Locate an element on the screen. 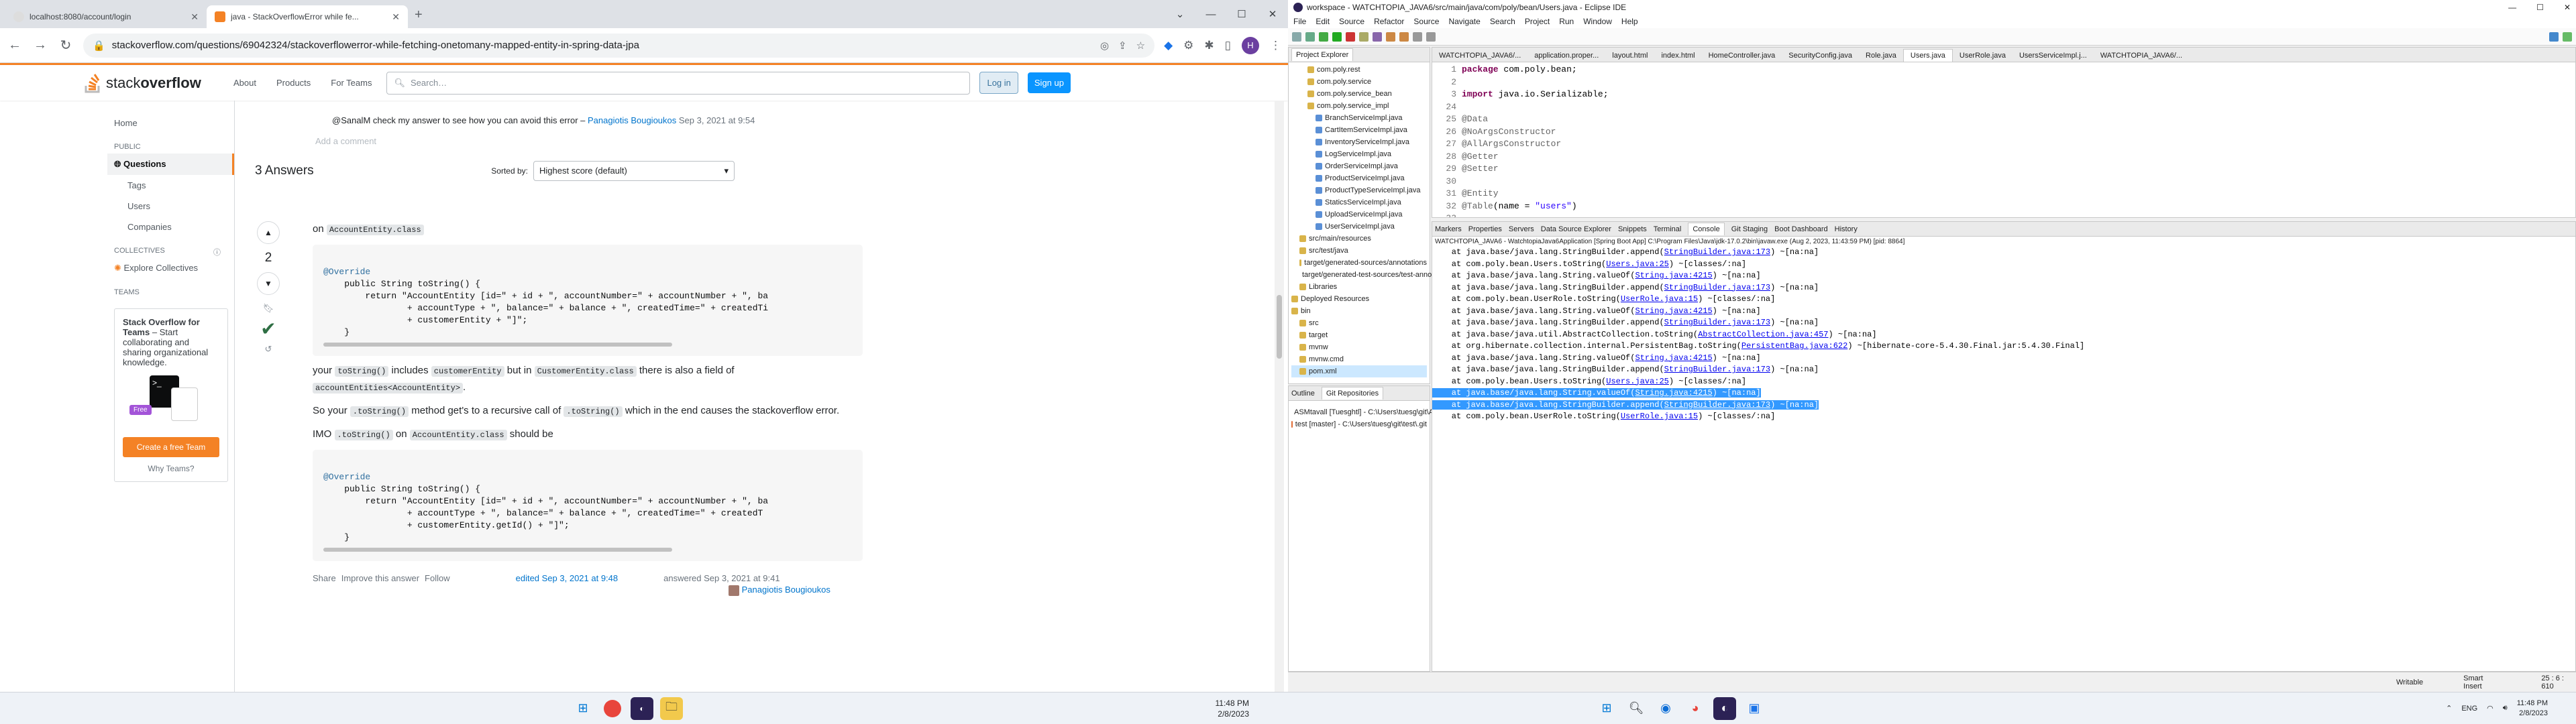 This screenshot has height=724, width=2576. tree-item: target/generated-sources/annotations is located at coordinates (1359, 263).